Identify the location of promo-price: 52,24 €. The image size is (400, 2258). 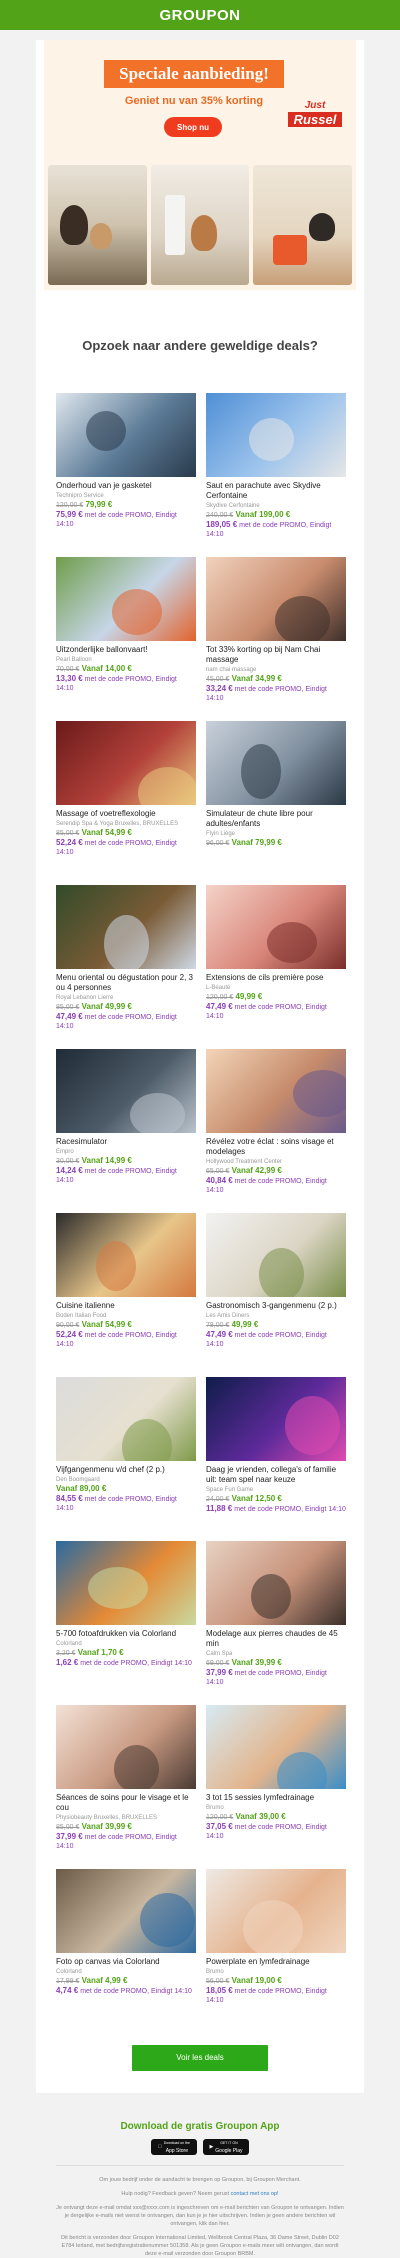
(69, 842).